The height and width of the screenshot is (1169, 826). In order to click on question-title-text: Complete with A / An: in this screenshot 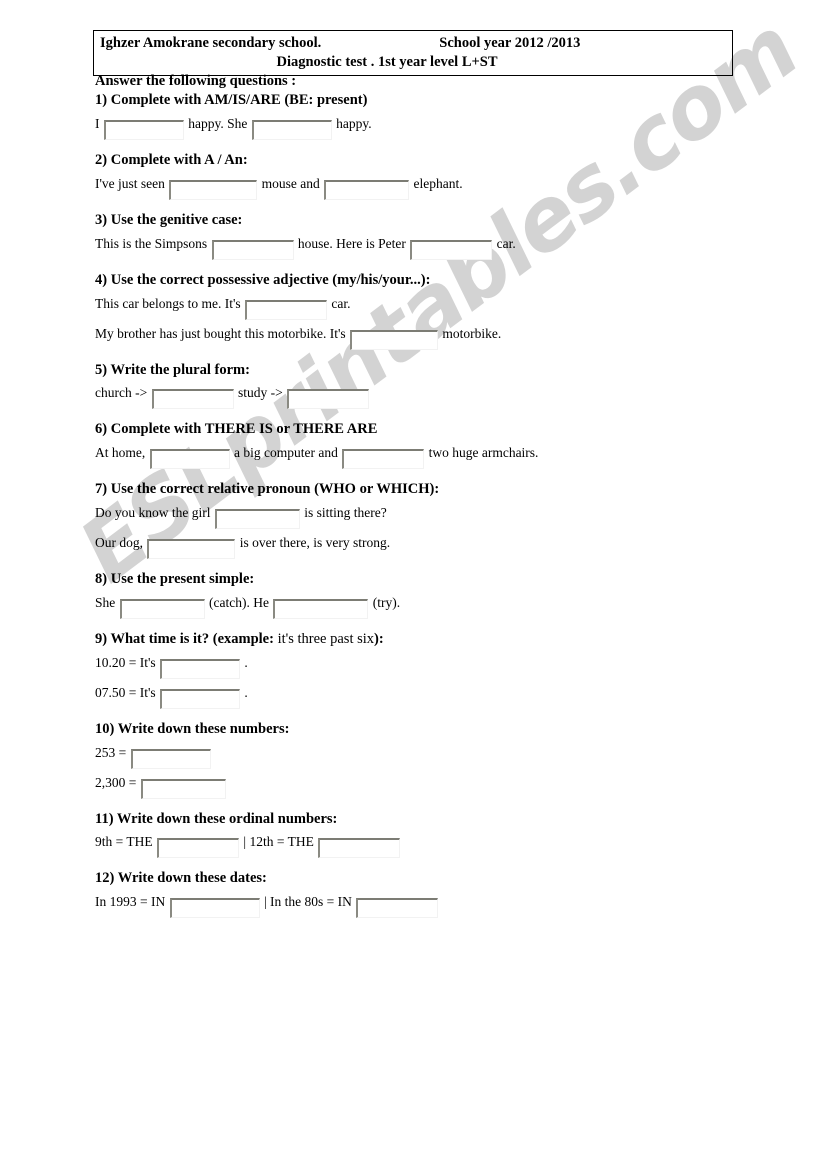, I will do `click(179, 159)`.